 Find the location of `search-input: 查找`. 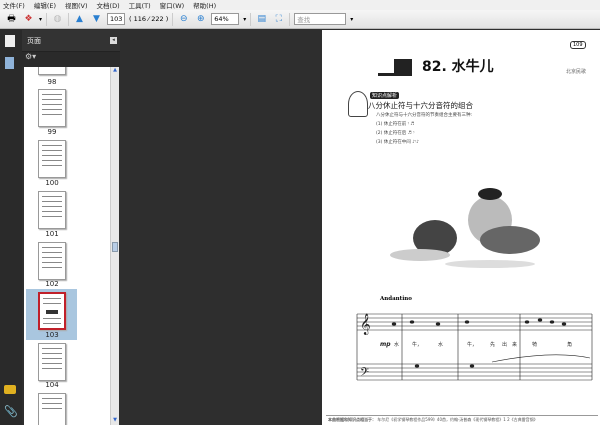

search-input: 查找 is located at coordinates (320, 19).